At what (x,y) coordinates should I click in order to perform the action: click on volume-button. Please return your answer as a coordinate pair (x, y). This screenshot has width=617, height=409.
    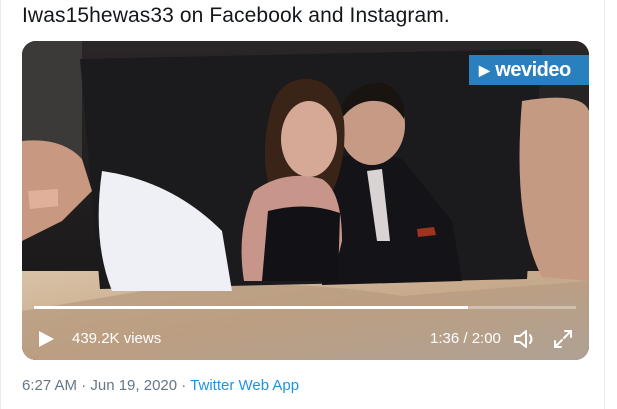
    Looking at the image, I should click on (525, 339).